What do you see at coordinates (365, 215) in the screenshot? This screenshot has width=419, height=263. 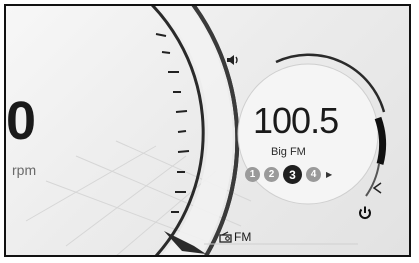 I see `power-icon` at bounding box center [365, 215].